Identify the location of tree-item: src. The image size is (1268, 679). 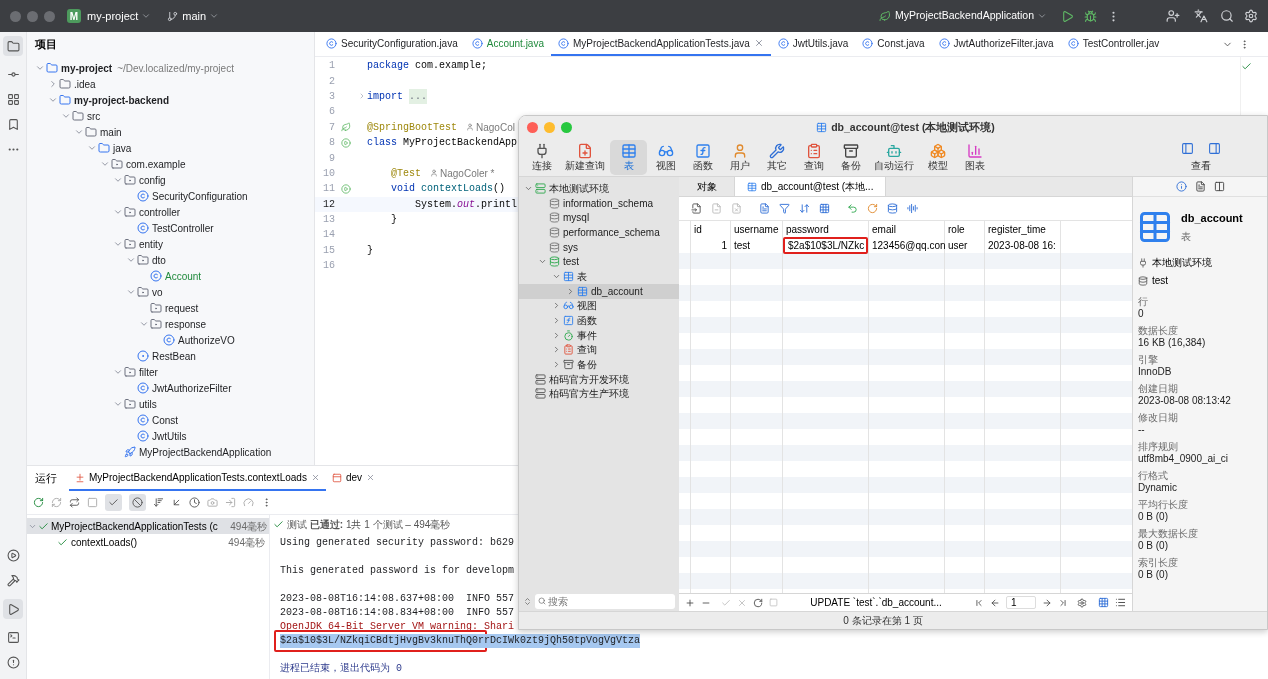
(94, 116).